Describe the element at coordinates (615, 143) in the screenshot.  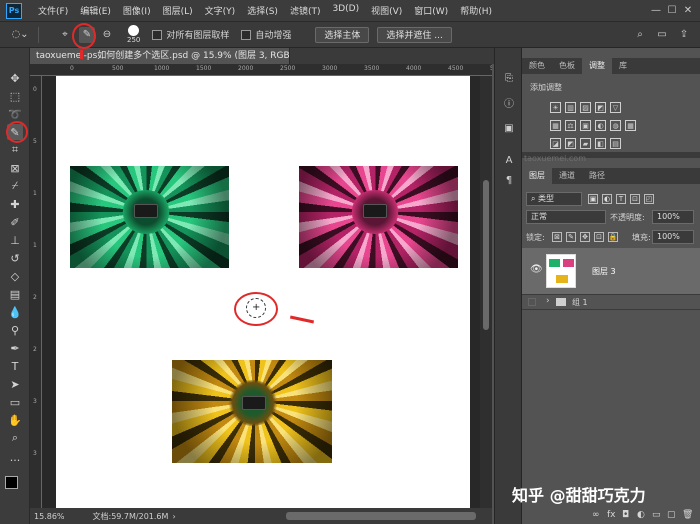
I see `adjustment-icon: ▤` at that location.